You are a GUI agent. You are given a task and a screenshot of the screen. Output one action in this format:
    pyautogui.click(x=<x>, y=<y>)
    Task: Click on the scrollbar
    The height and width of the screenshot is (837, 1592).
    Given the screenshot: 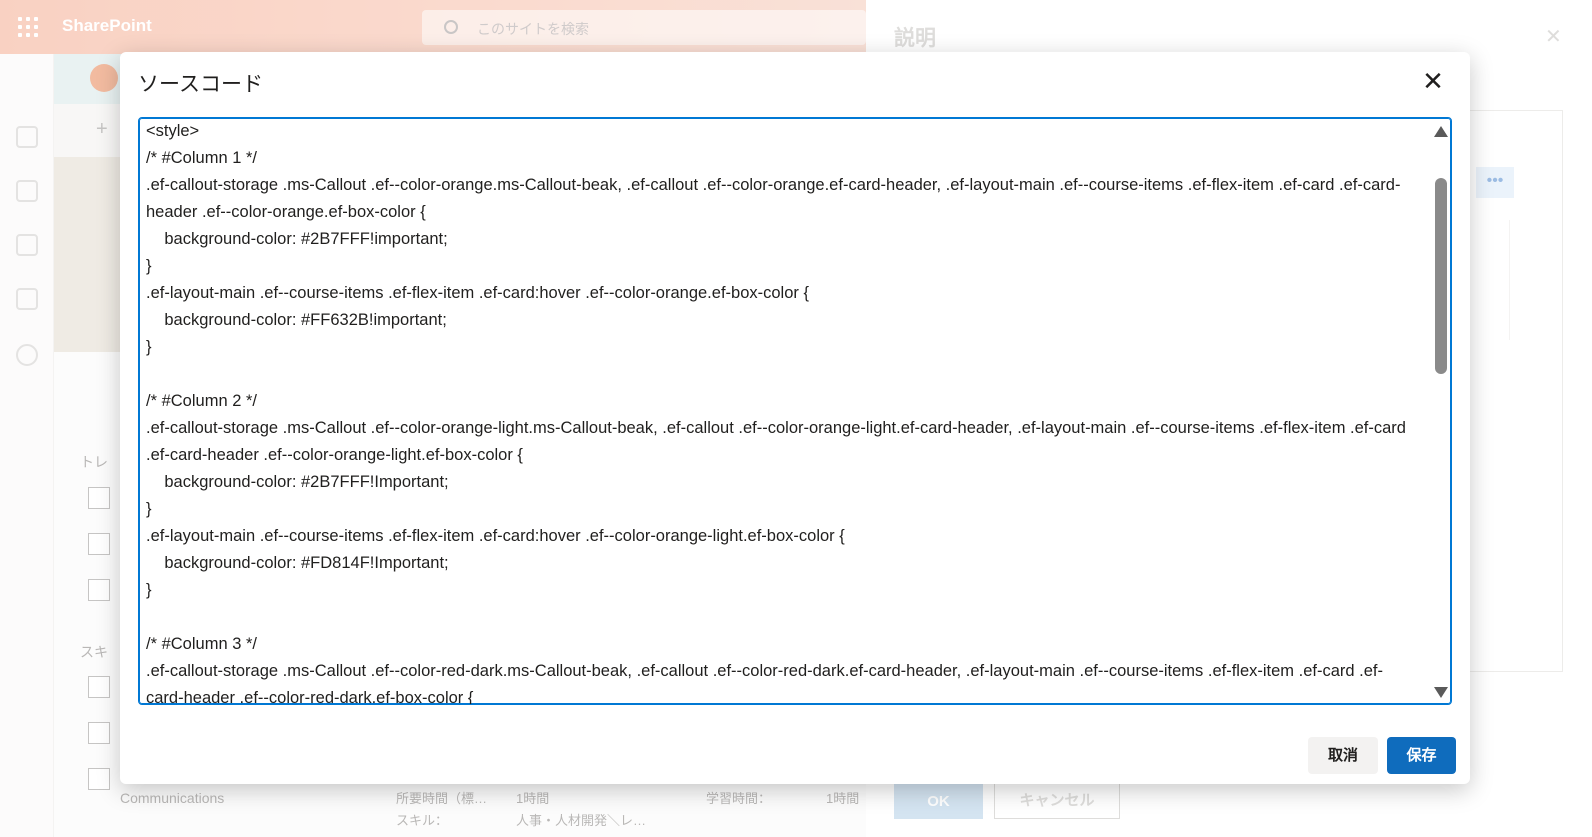 What is the action you would take?
    pyautogui.click(x=1441, y=412)
    